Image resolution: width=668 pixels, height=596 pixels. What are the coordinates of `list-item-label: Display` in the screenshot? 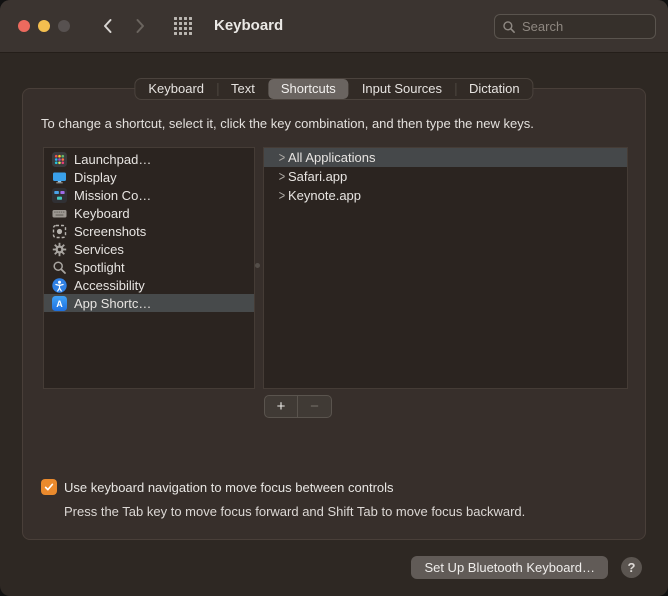 It's located at (95, 177).